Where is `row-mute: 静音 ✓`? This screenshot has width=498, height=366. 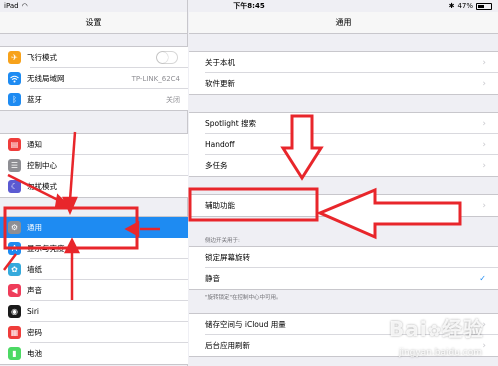
row-mute: 静音 ✓ is located at coordinates (343, 278).